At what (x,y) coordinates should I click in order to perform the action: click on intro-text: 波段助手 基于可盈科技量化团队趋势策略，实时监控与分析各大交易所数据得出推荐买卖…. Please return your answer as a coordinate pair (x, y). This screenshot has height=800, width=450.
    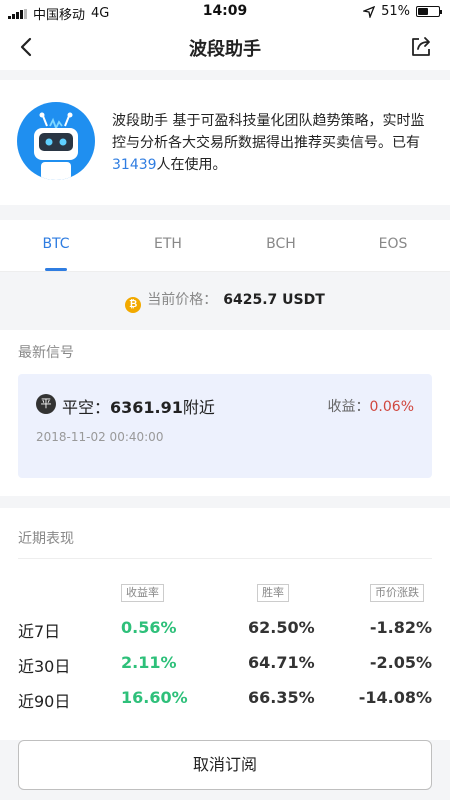
    Looking at the image, I should click on (268, 132).